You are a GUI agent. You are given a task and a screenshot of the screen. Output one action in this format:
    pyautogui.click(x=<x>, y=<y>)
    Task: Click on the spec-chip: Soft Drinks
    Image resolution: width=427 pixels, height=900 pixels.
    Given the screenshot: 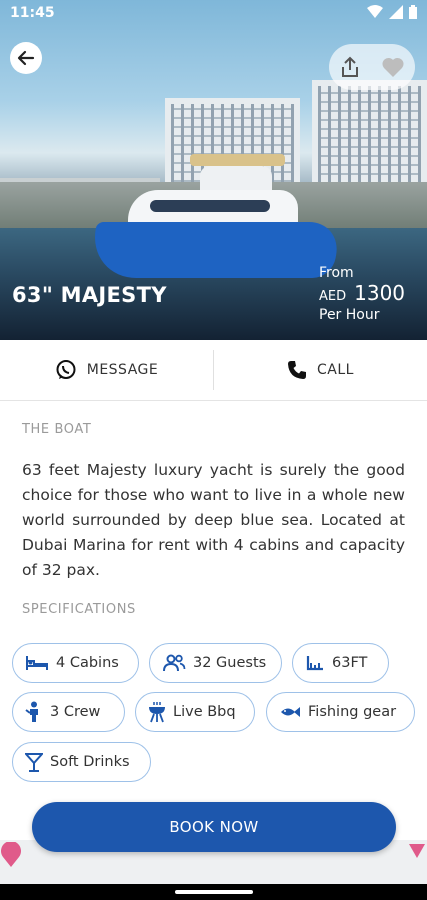 What is the action you would take?
    pyautogui.click(x=81, y=762)
    